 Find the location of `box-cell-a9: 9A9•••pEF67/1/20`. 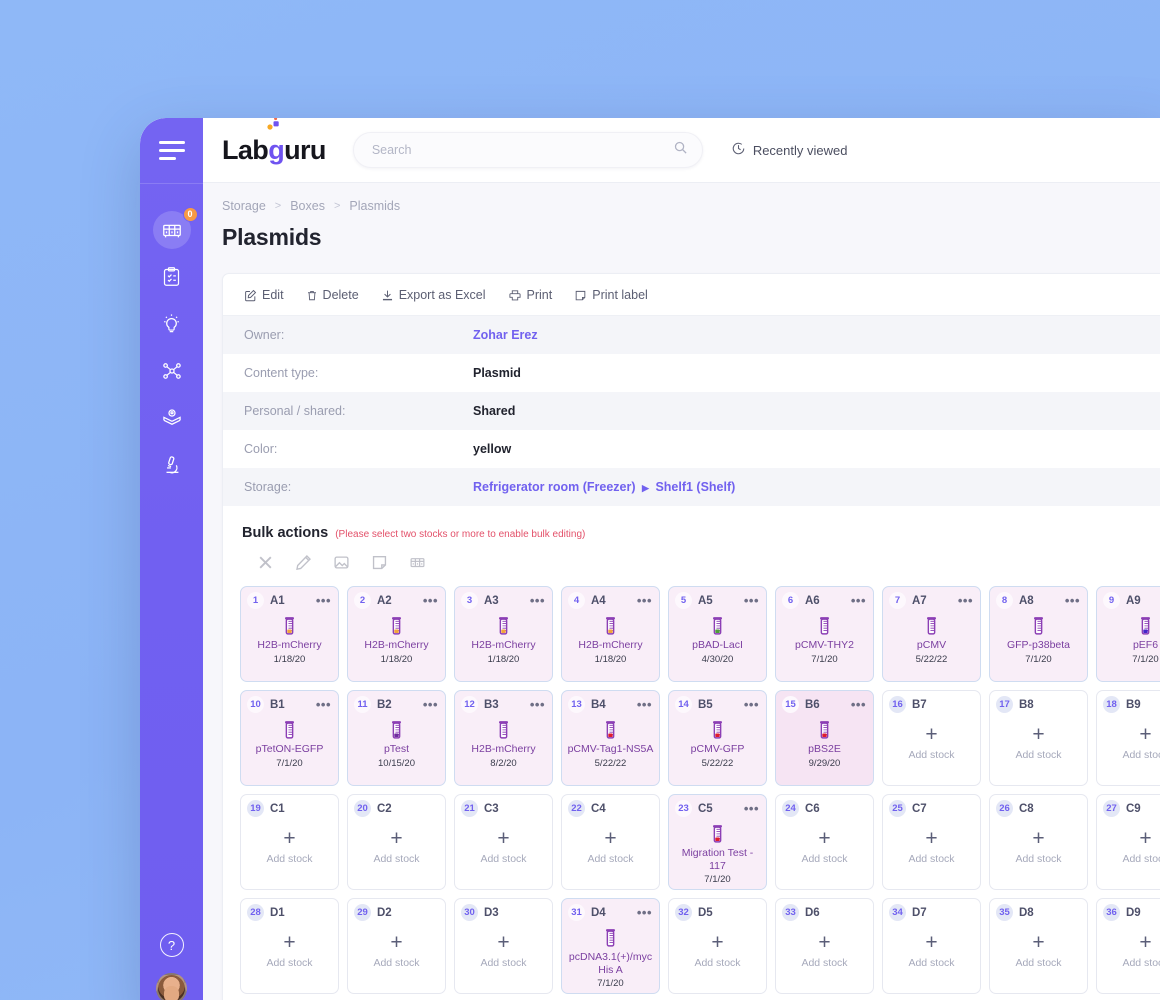

box-cell-a9: 9A9•••pEF67/1/20 is located at coordinates (1128, 634).